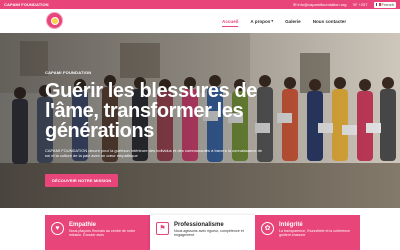 This screenshot has width=400, height=250. I want to click on nav-item-galerie: Galerie, so click(293, 21).